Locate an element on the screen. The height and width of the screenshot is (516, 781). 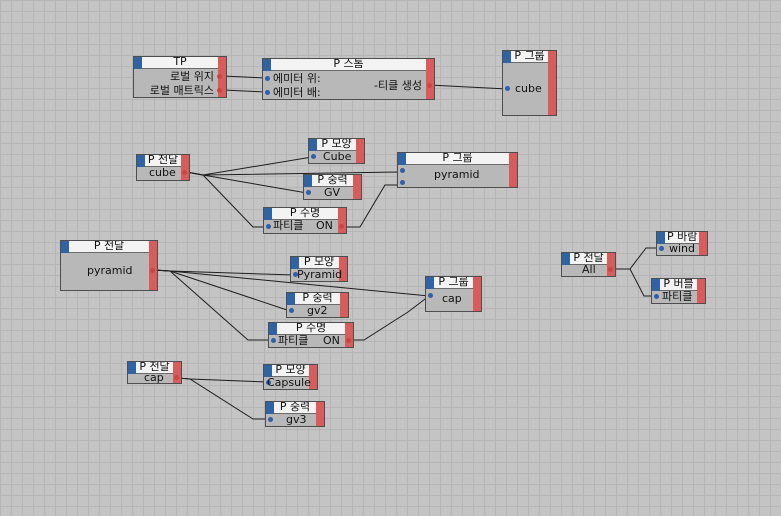
node-title: P 버블 is located at coordinates (678, 284).